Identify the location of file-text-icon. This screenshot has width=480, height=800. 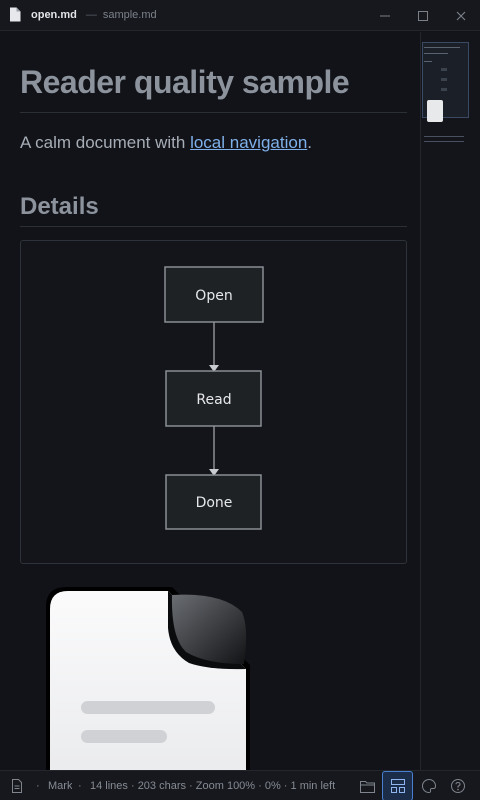
(17, 786).